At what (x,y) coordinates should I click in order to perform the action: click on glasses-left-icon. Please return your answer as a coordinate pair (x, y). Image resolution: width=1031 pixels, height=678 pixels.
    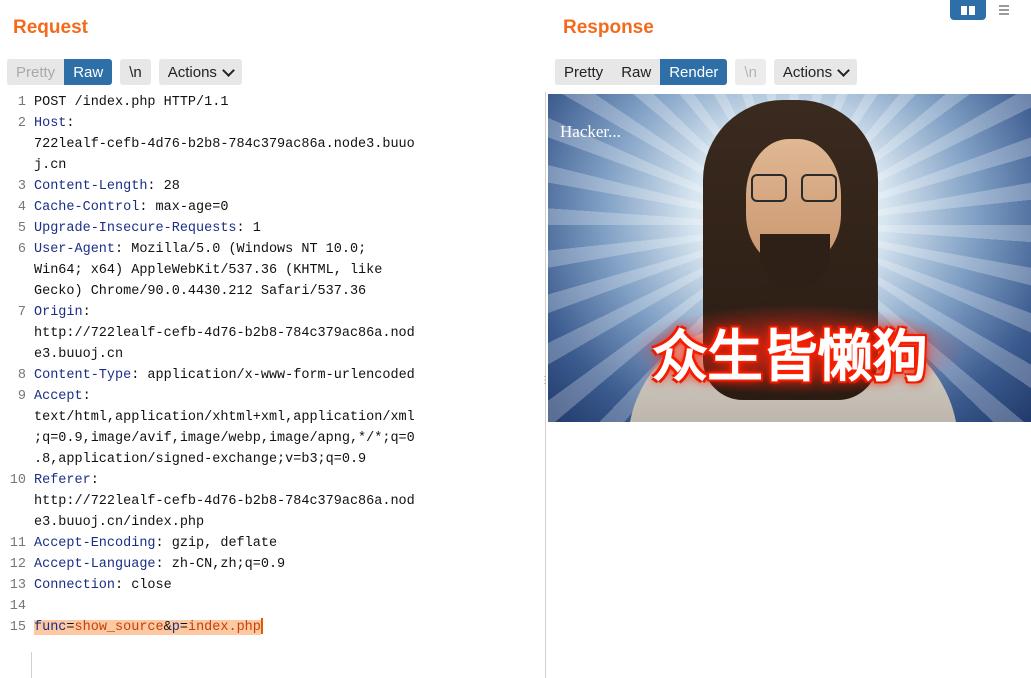
    Looking at the image, I should click on (769, 188).